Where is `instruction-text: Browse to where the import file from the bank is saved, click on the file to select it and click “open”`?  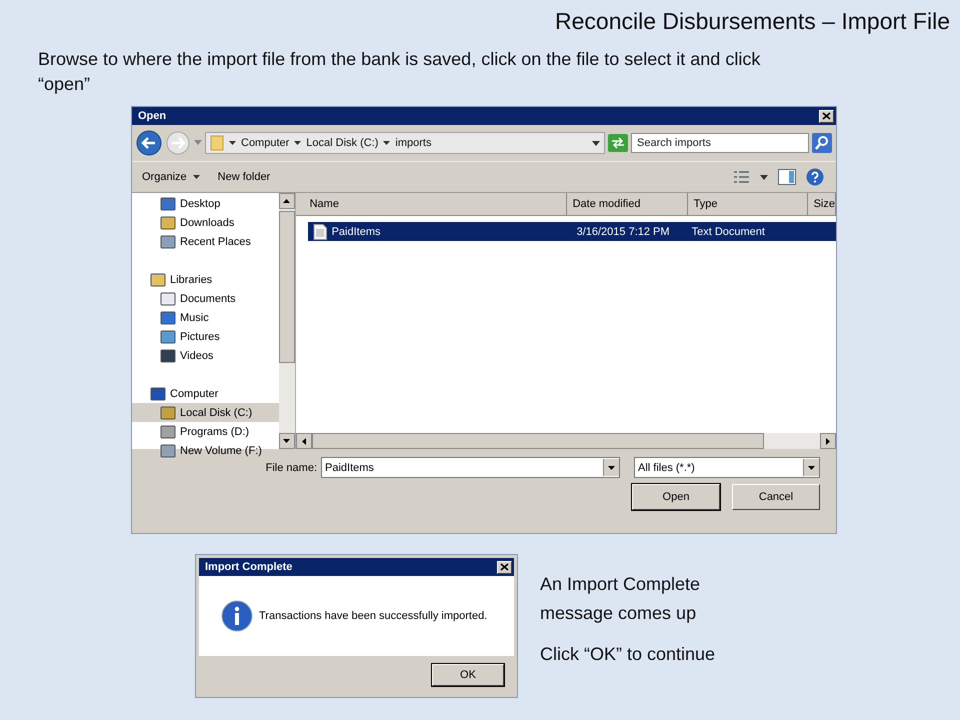 instruction-text: Browse to where the import file from the bank is saved, click on the file to select it and click “open” is located at coordinates (400, 72).